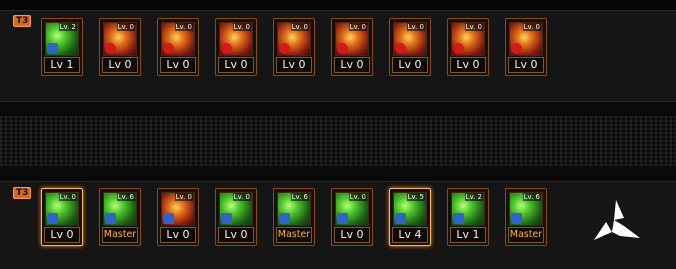 This screenshot has height=269, width=676. Describe the element at coordinates (415, 197) in the screenshot. I see `skill-icon-level: Lv. 5` at that location.